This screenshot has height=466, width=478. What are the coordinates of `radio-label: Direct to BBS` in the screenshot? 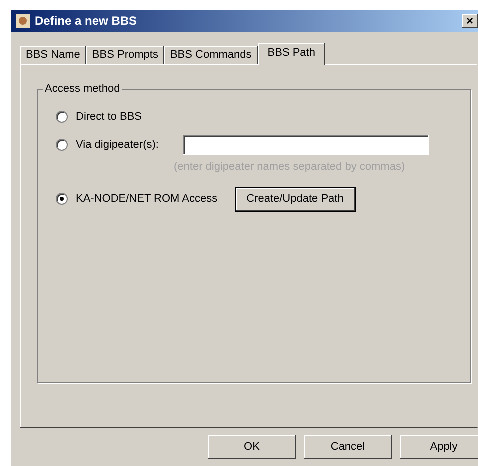 It's located at (109, 117).